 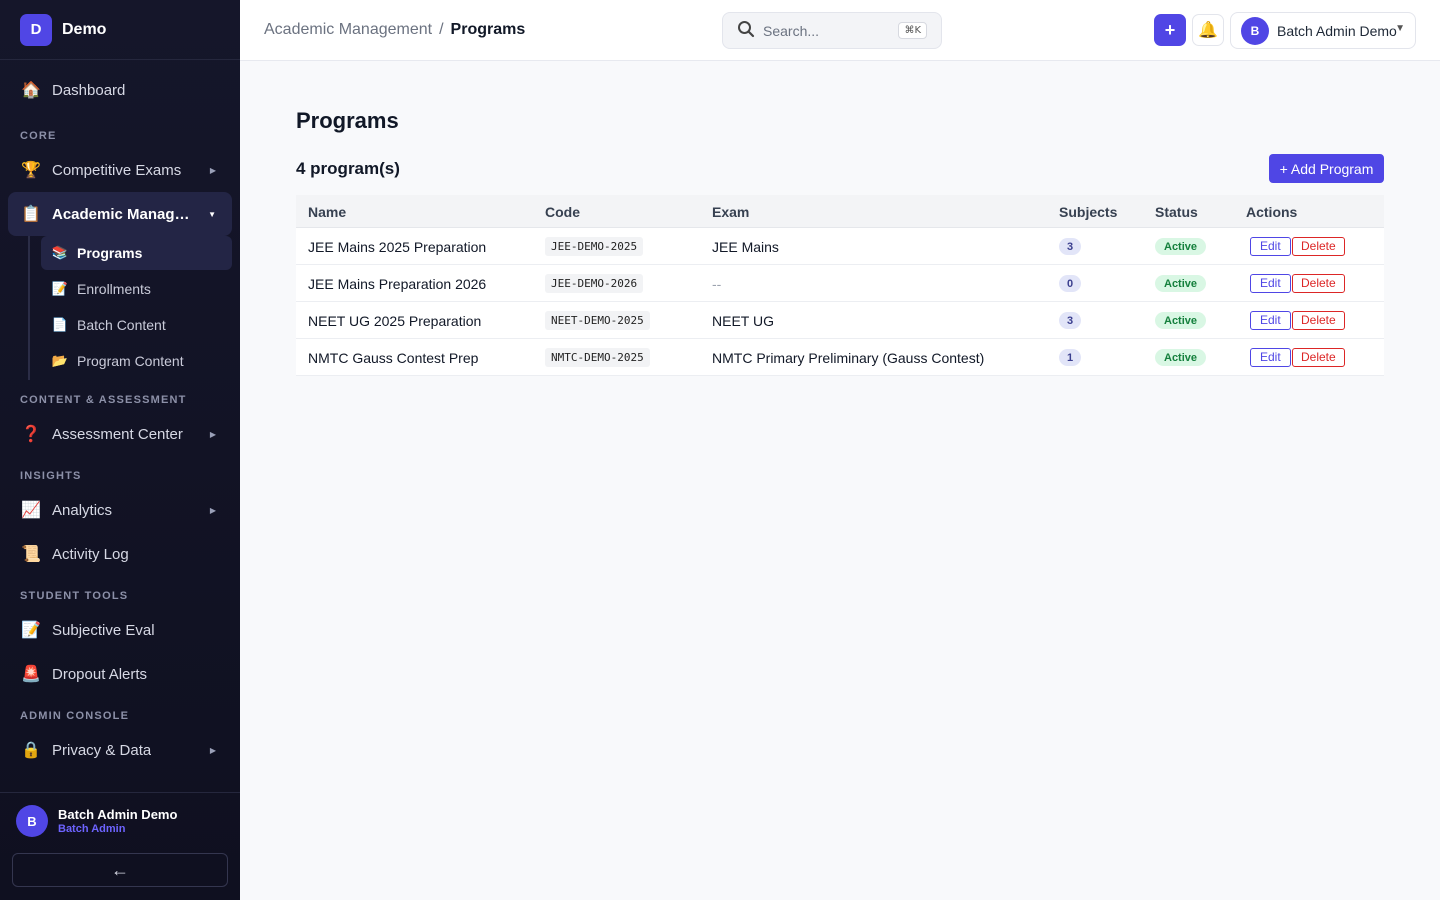 I want to click on brand-name: Demo, so click(x=84, y=29).